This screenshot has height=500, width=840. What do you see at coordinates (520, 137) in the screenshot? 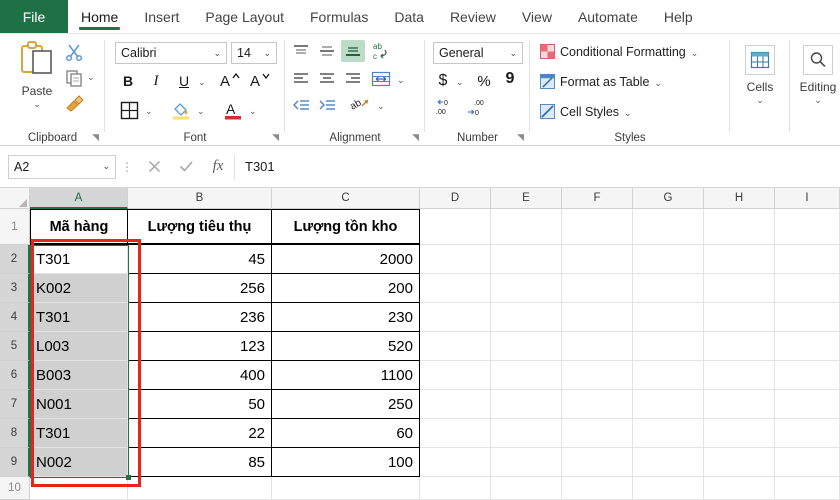
I see `number-dialog-launcher: ◥` at bounding box center [520, 137].